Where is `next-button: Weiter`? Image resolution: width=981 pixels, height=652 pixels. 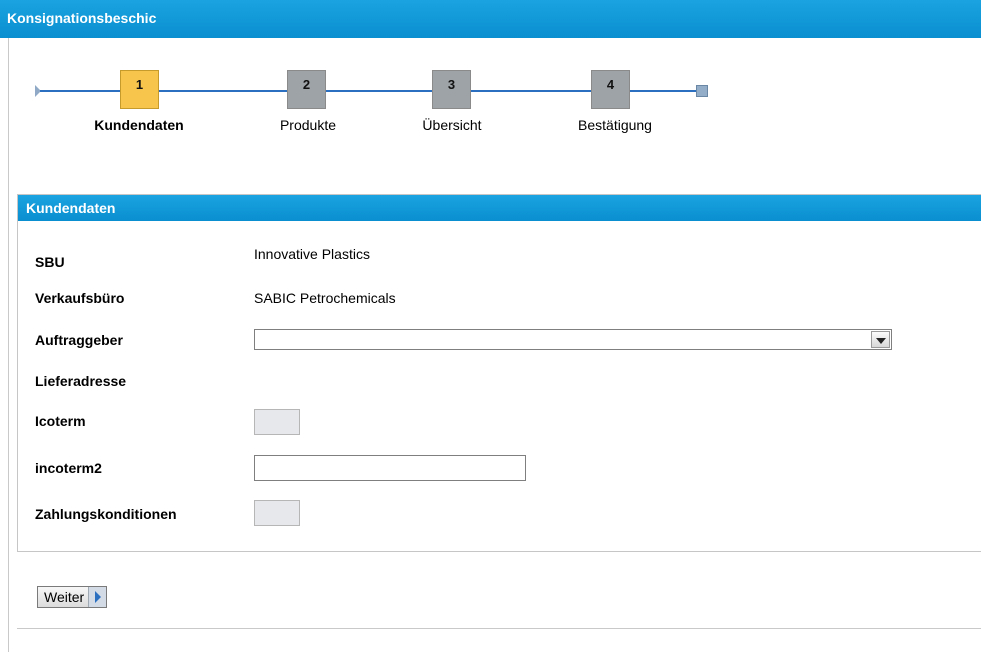 next-button: Weiter is located at coordinates (72, 597).